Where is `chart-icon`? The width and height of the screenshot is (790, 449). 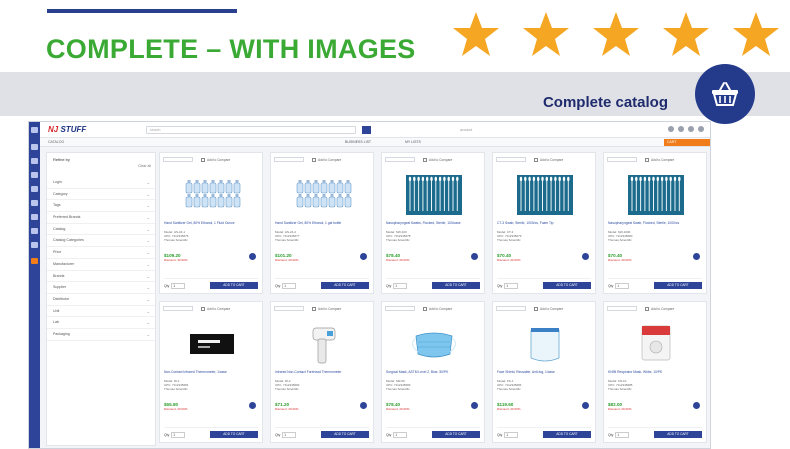 chart-icon is located at coordinates (34, 175).